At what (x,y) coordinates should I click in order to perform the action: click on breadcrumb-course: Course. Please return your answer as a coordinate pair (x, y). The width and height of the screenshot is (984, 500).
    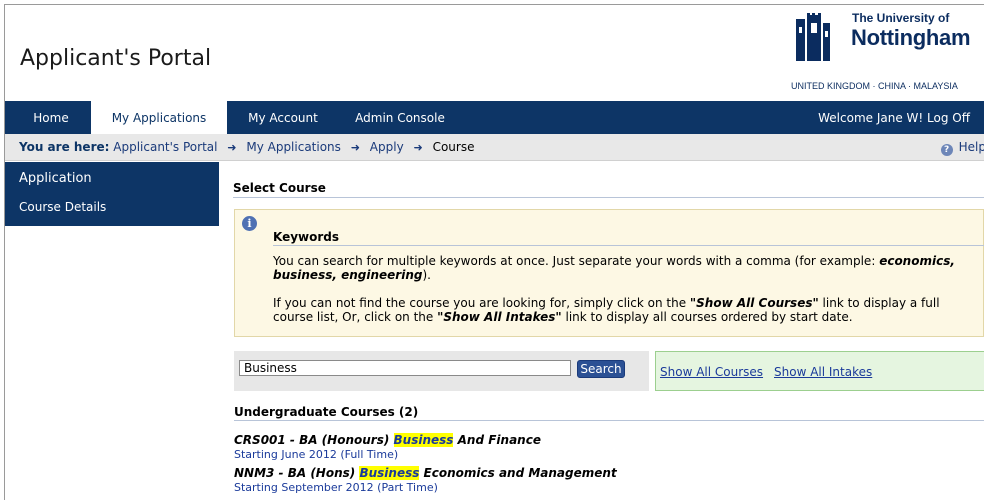
    Looking at the image, I should click on (453, 147).